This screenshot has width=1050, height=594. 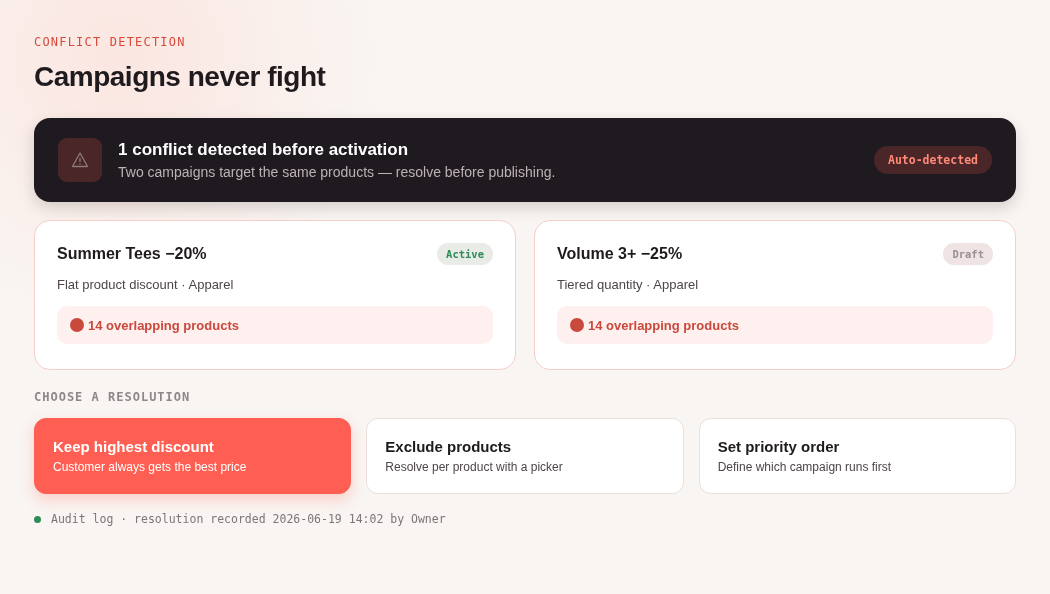 What do you see at coordinates (146, 284) in the screenshot?
I see `campaign-meta: Flat product discount · Apparel` at bounding box center [146, 284].